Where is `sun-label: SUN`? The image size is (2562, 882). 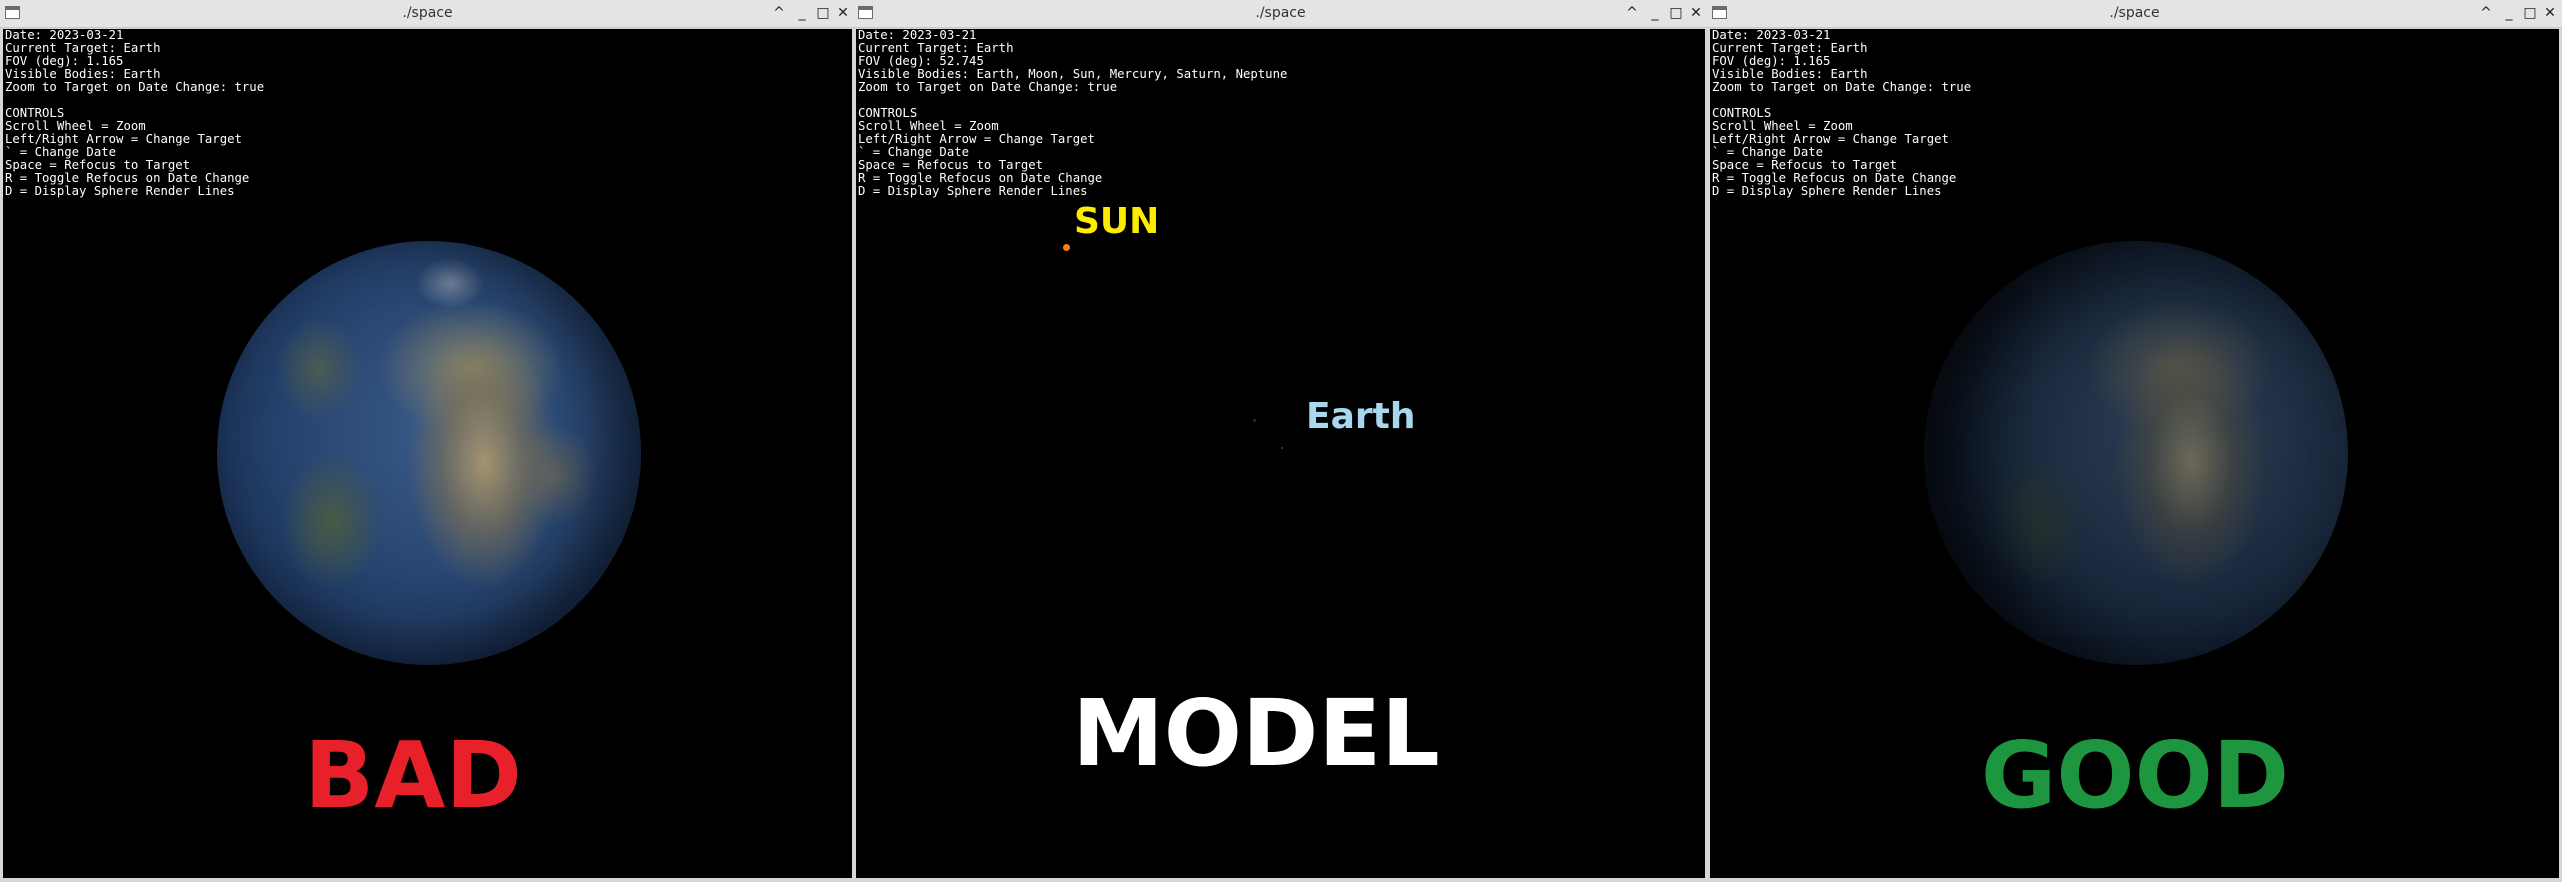
sun-label: SUN is located at coordinates (1117, 221).